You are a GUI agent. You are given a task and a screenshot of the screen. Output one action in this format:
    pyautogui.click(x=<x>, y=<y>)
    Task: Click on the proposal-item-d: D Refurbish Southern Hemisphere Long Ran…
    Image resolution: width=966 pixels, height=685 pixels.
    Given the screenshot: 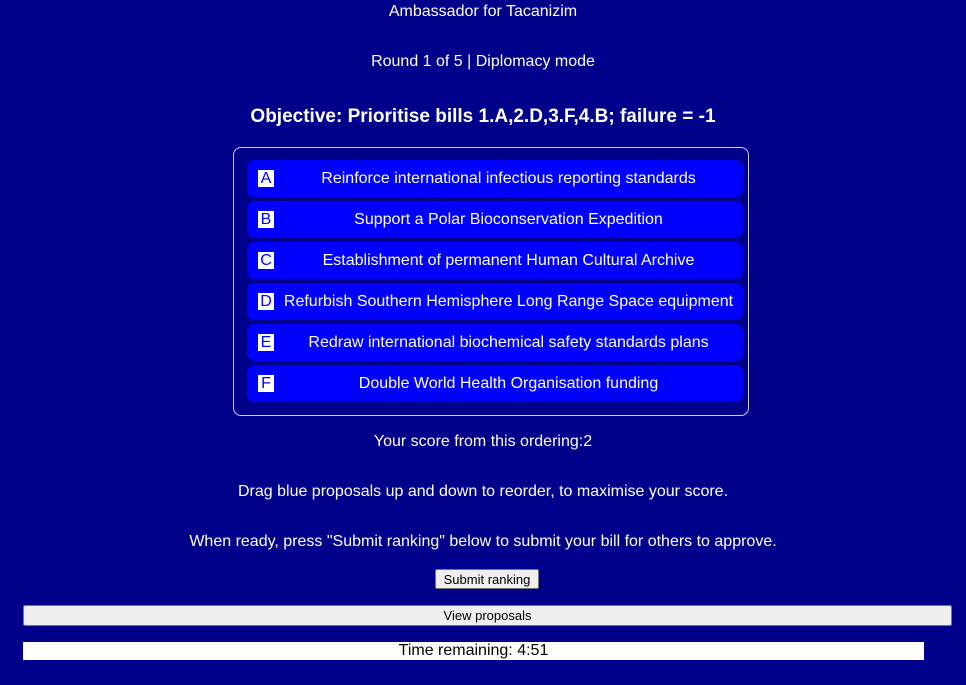 What is the action you would take?
    pyautogui.click(x=495, y=301)
    